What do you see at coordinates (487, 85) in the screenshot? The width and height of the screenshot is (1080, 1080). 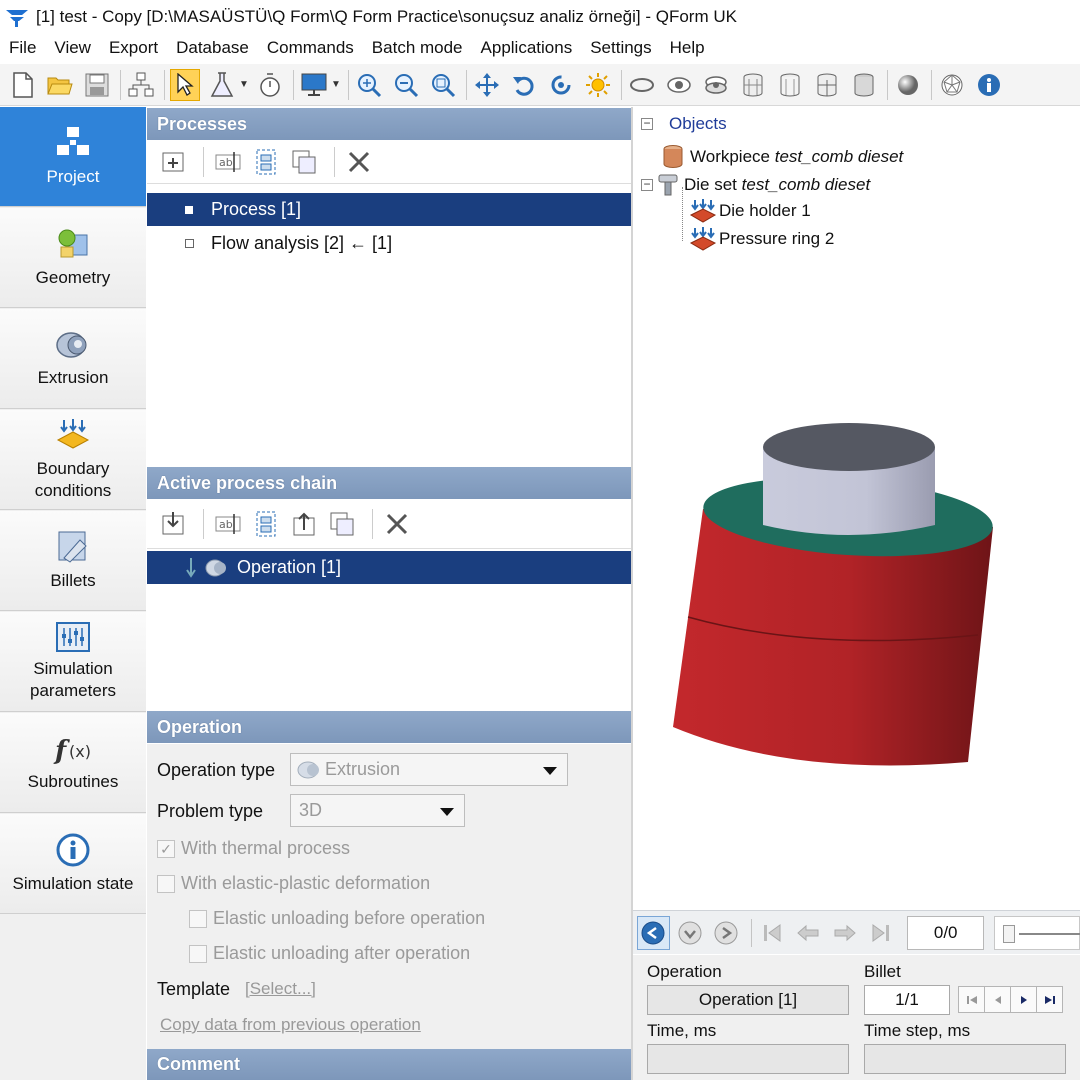 I see `pan-icon` at bounding box center [487, 85].